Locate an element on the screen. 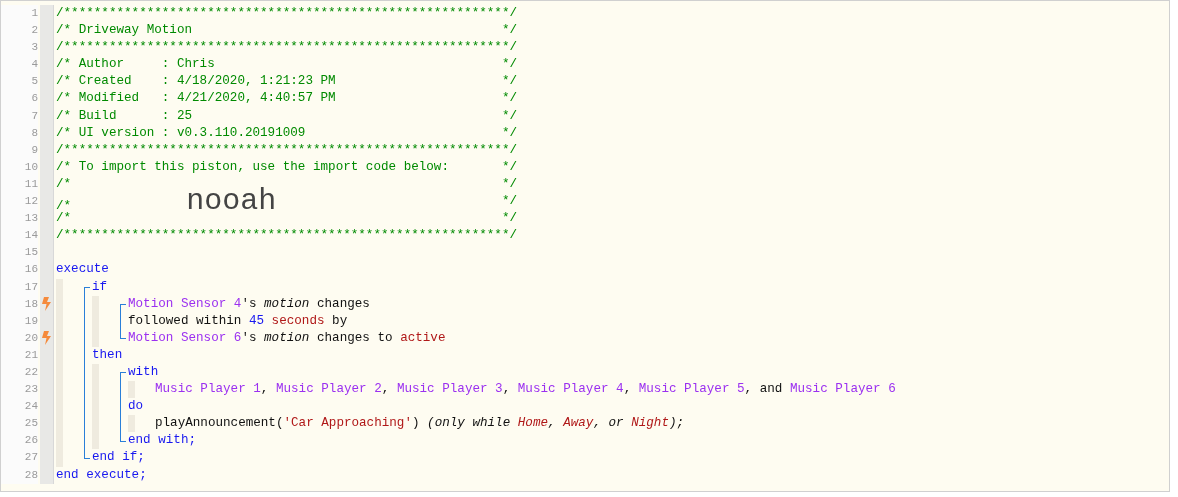 This screenshot has width=1178, height=497. code-line: then is located at coordinates (107, 355).